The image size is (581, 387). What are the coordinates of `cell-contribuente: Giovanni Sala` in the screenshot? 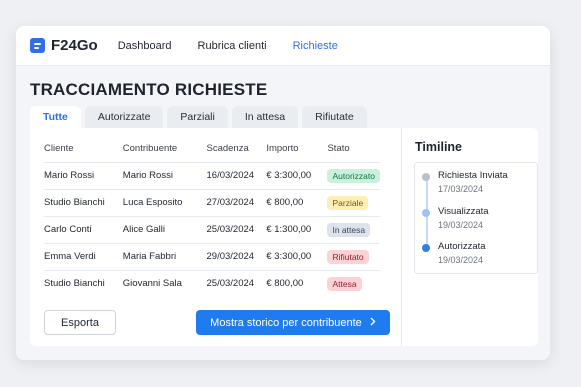 It's located at (152, 284).